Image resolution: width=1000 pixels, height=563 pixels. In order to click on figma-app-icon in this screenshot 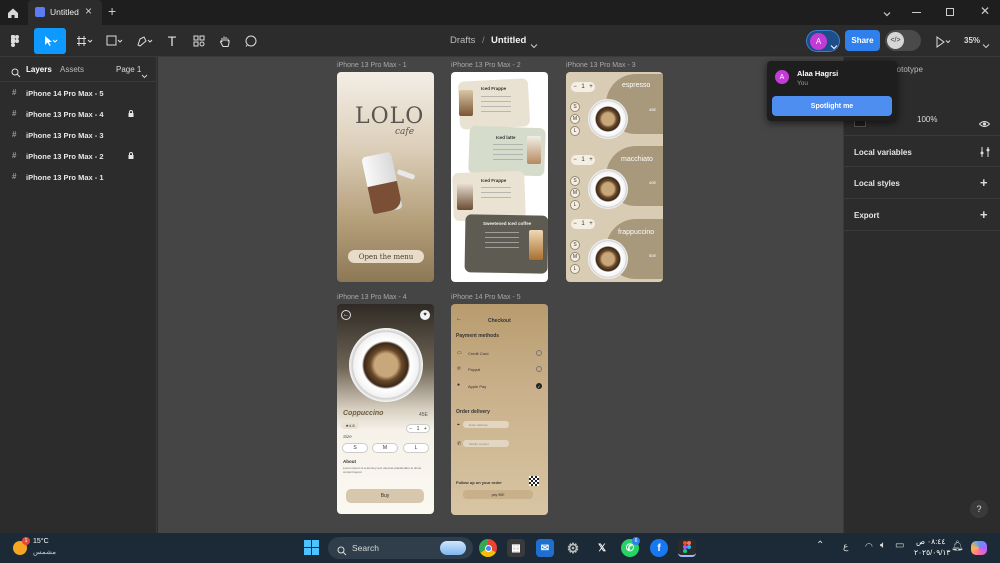, I will do `click(687, 548)`.